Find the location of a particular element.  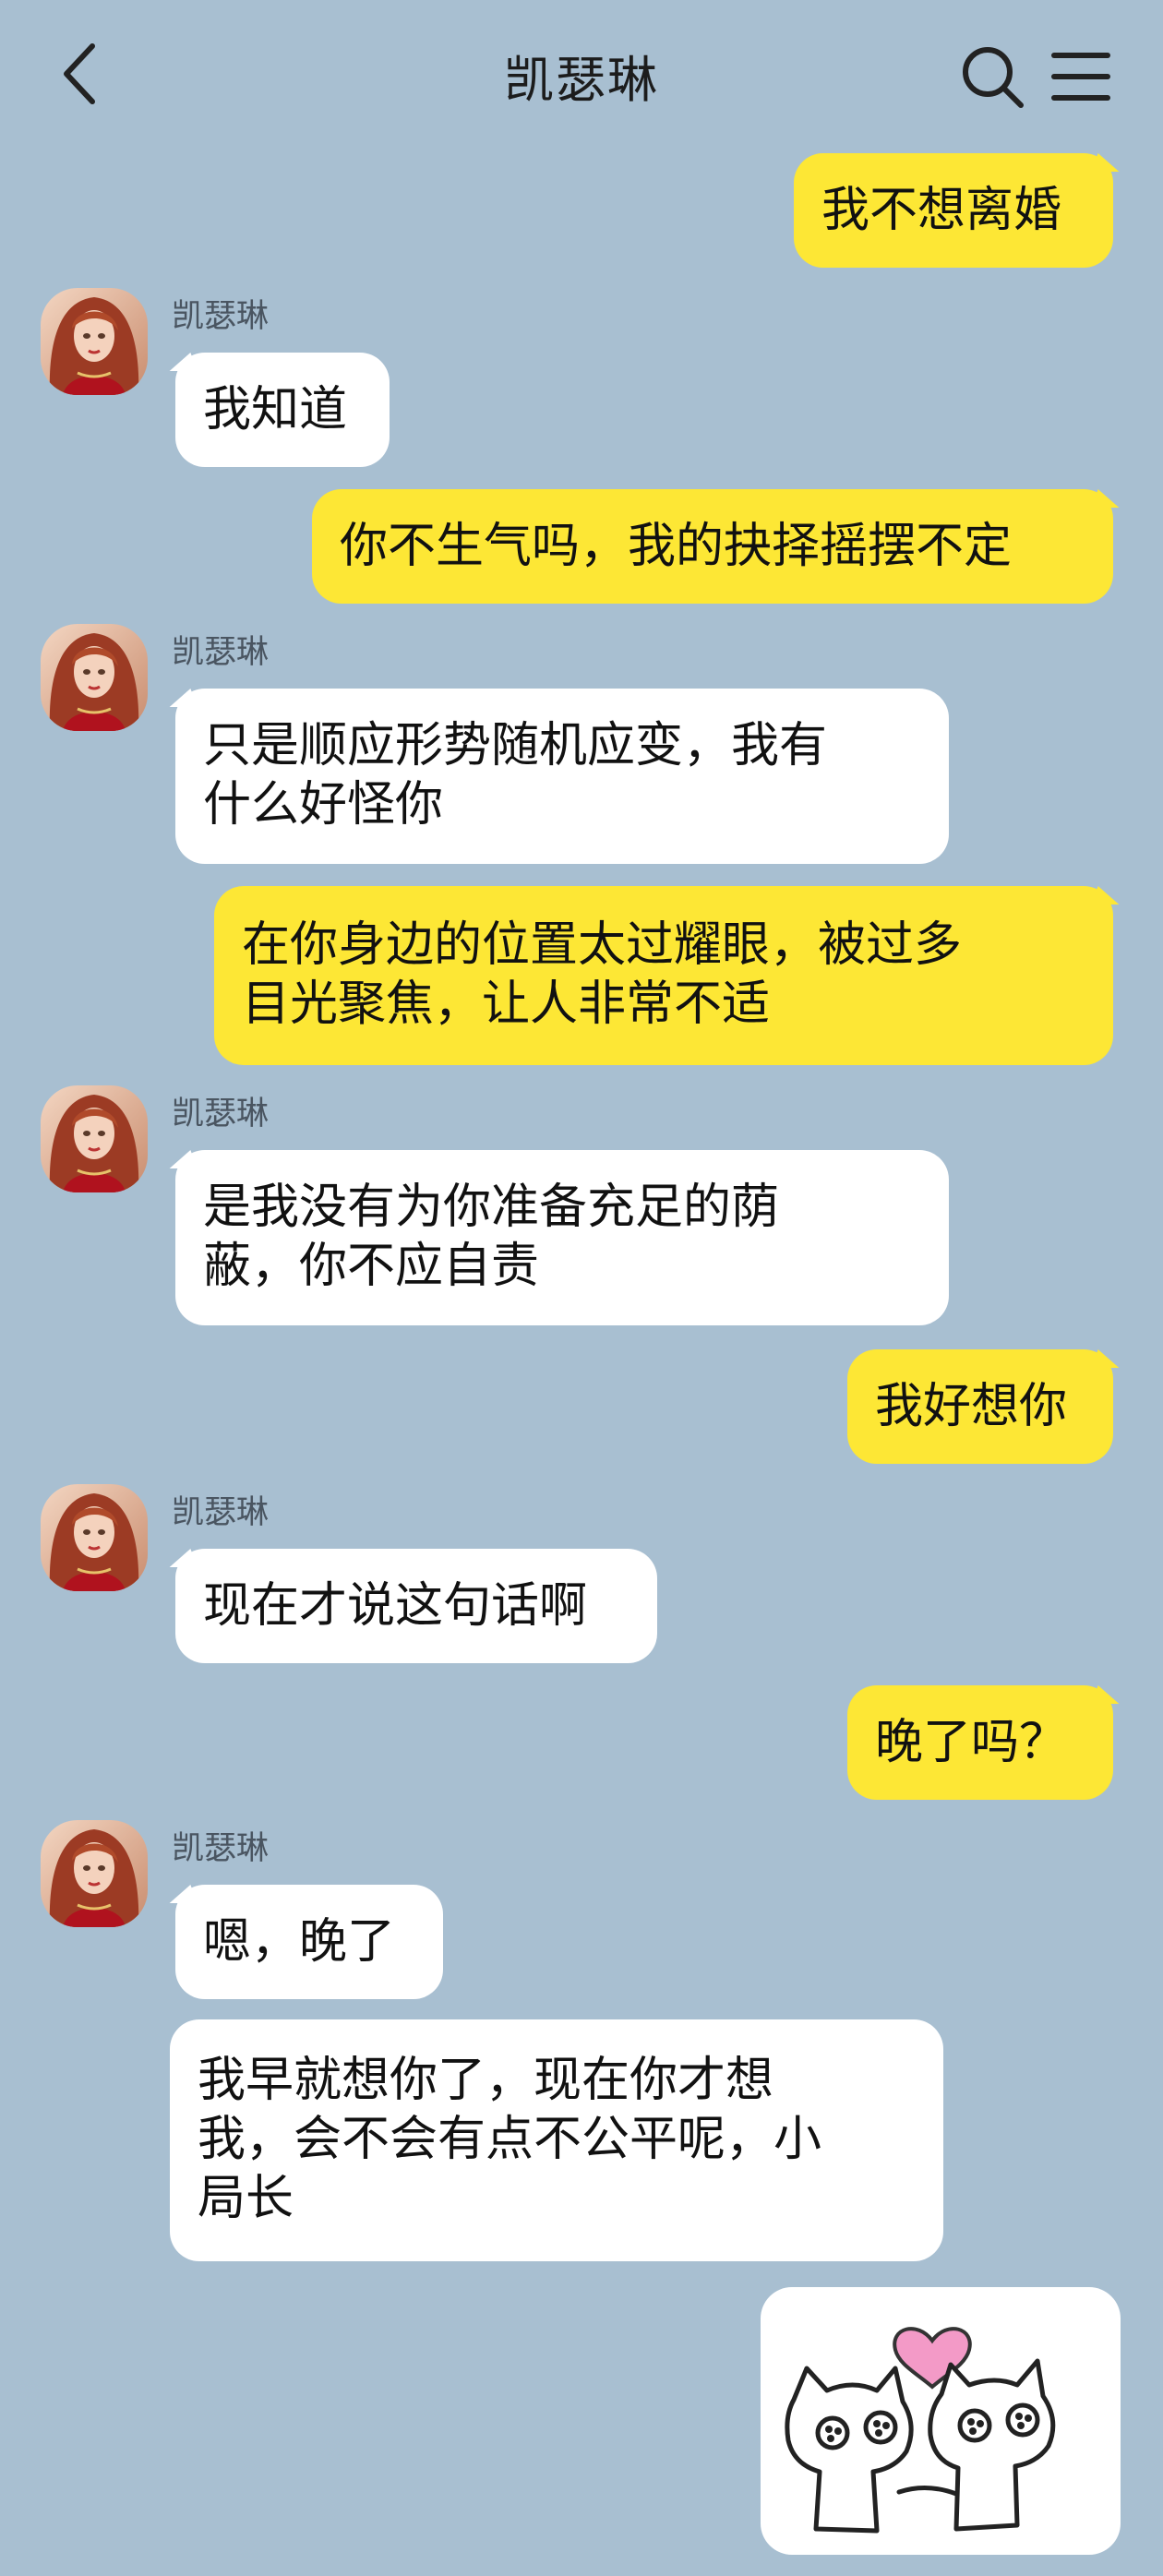

contact-message-bubble: 嗯，晚了 is located at coordinates (309, 1942).